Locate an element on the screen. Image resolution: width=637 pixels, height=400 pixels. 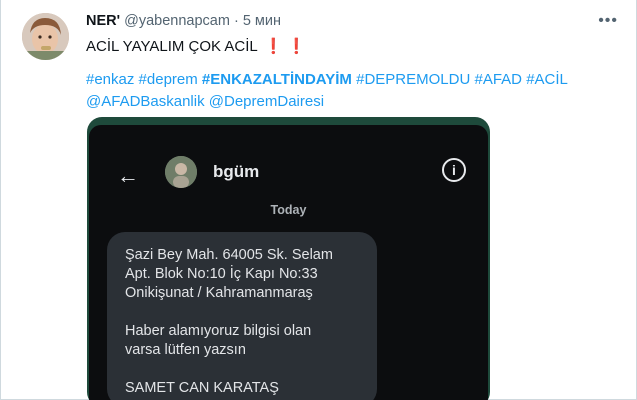
mention-line: @AFADBaskanlik @DepremDairesi is located at coordinates (327, 102).